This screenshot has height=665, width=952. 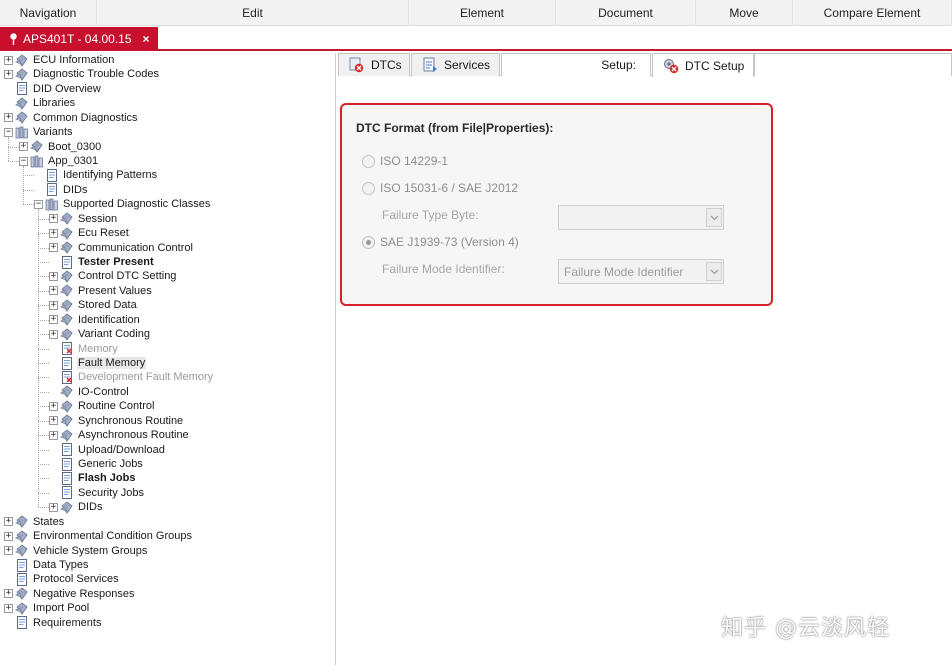 What do you see at coordinates (82, 74) in the screenshot?
I see `tree-item: + Diagnostic Trouble Codes` at bounding box center [82, 74].